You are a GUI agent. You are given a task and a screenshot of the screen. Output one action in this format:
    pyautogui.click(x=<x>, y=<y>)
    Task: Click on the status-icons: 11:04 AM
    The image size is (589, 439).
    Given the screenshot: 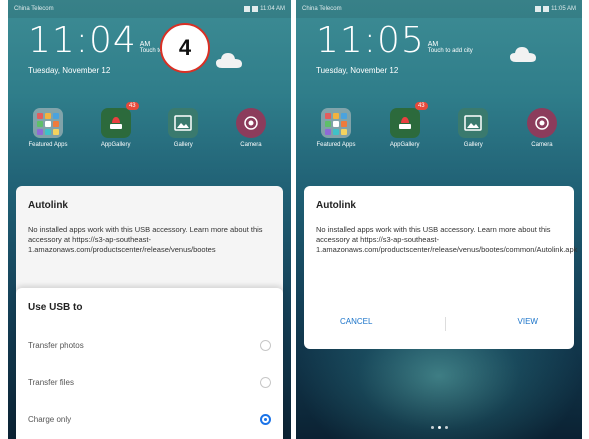 What is the action you would take?
    pyautogui.click(x=264, y=9)
    